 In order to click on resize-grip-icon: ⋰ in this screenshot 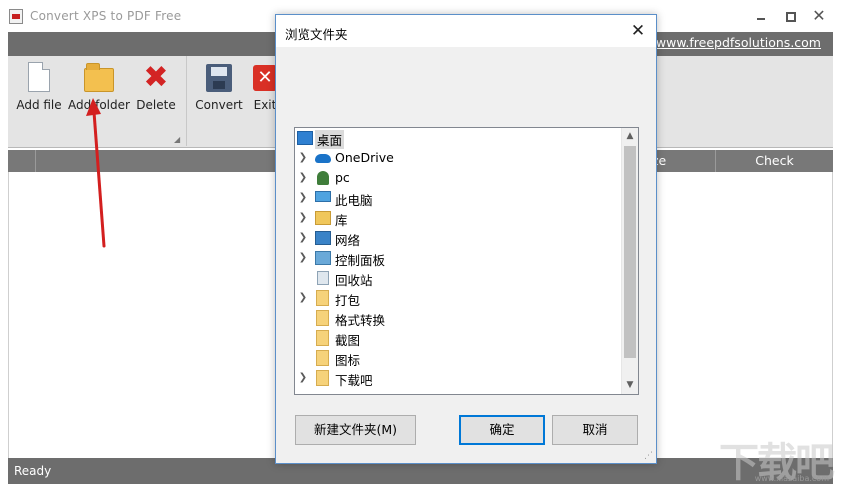, I will do `click(649, 456)`.